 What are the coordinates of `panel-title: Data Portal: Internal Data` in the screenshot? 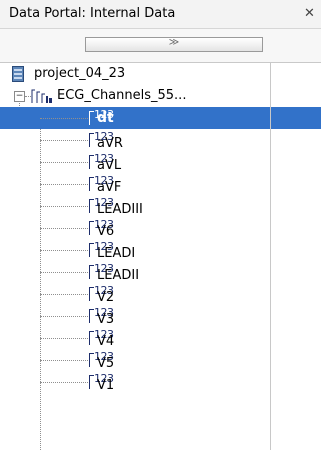 It's located at (92, 13).